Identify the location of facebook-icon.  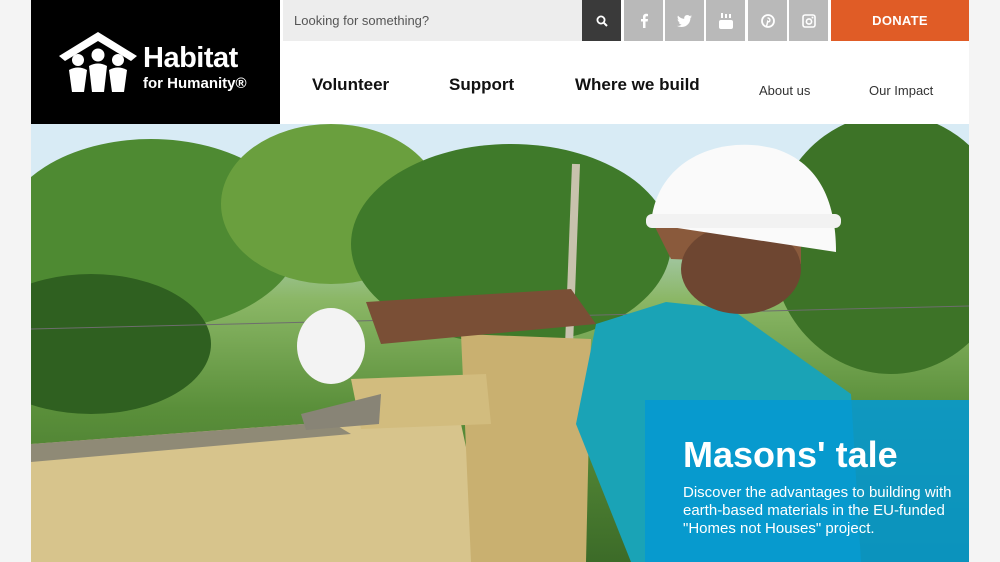
(644, 20).